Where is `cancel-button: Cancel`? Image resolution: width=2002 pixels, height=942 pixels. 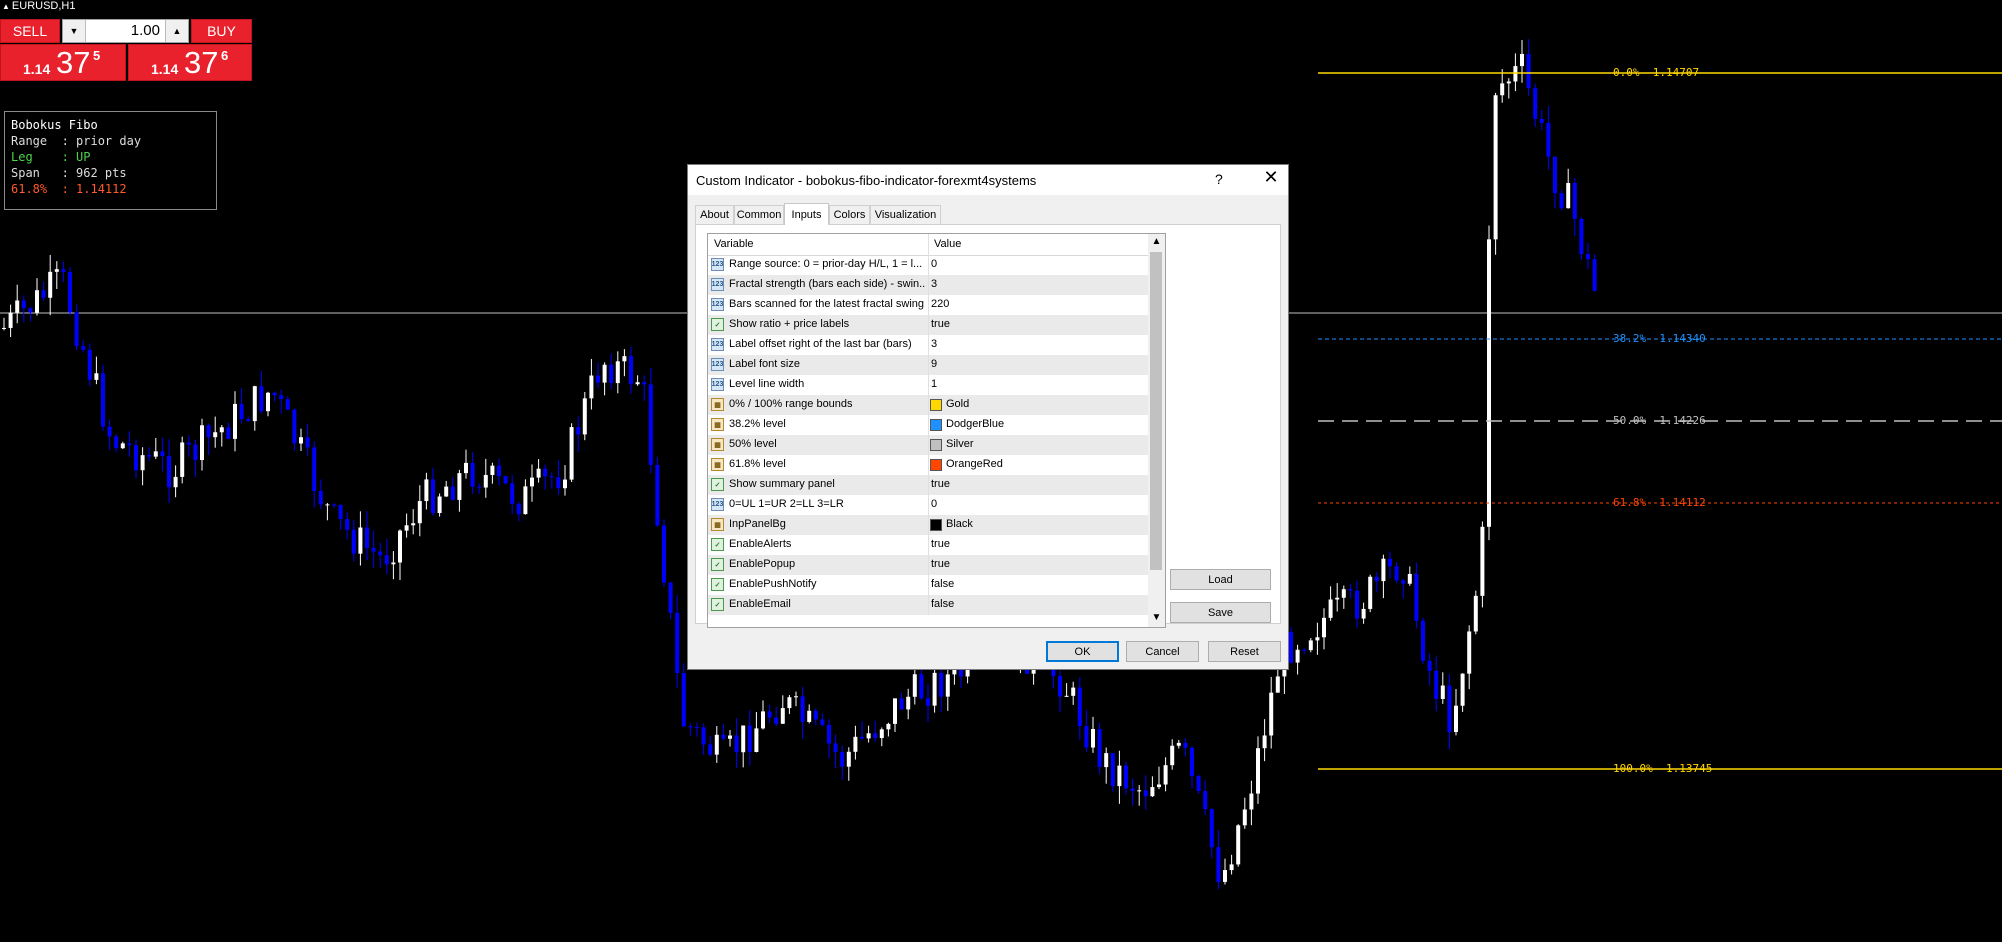
cancel-button: Cancel is located at coordinates (1162, 651).